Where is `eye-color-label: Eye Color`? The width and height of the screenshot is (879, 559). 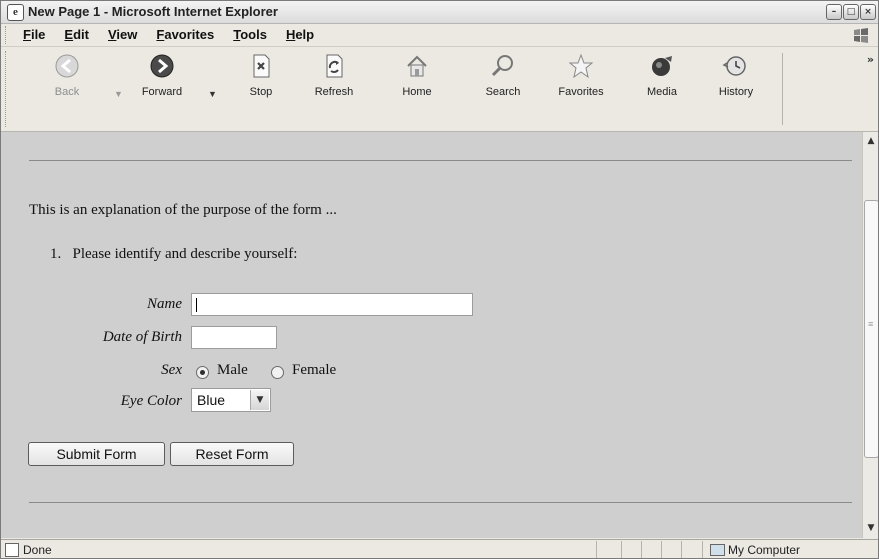 eye-color-label: Eye Color is located at coordinates (151, 401).